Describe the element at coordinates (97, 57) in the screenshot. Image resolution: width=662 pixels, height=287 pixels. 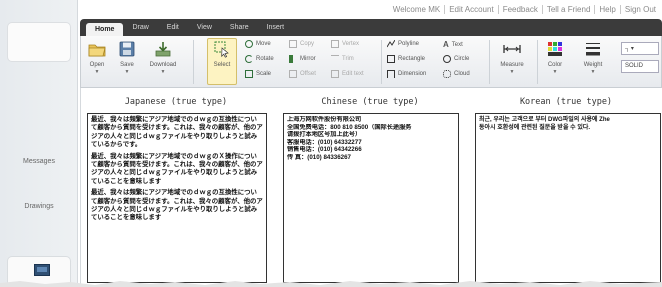
I see `open-button: Open ▼` at that location.